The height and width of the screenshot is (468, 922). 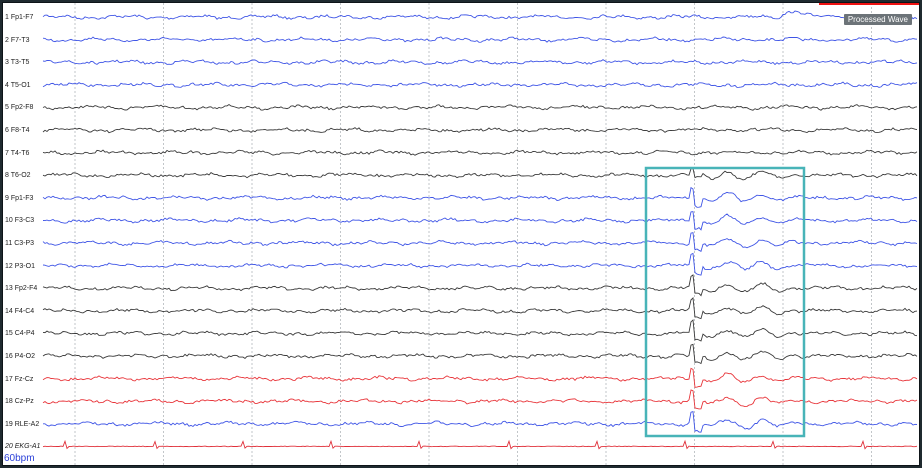 I want to click on channel-label-p4-o2: 16 P4-O2, so click(x=20, y=356).